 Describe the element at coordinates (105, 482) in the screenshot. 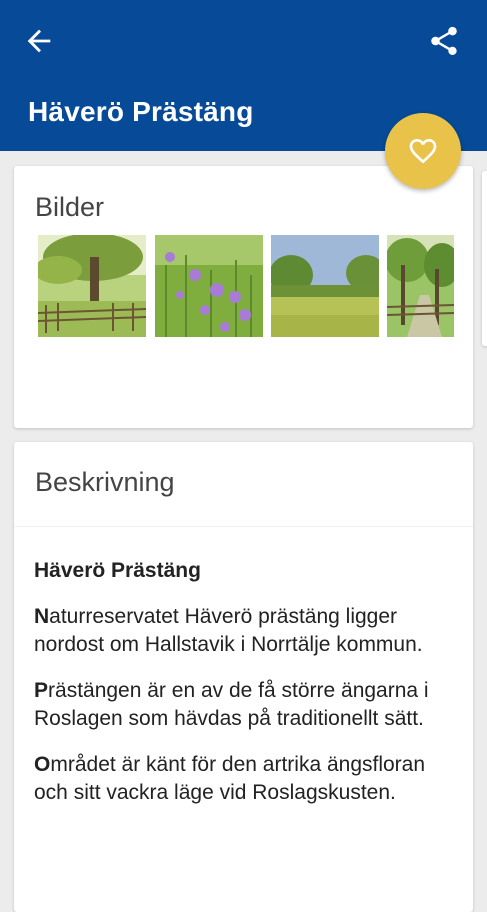

I see `description-heading: Beskrivning` at that location.